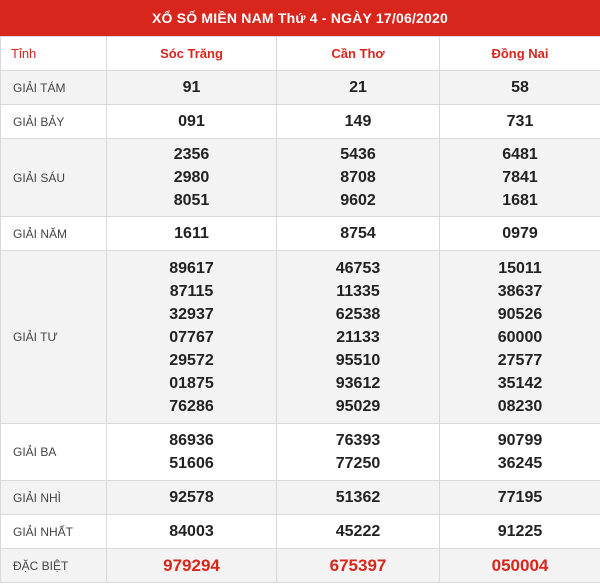 This screenshot has width=600, height=585. What do you see at coordinates (519, 53) in the screenshot?
I see `province-header-dong-nai: Đồng Nai` at bounding box center [519, 53].